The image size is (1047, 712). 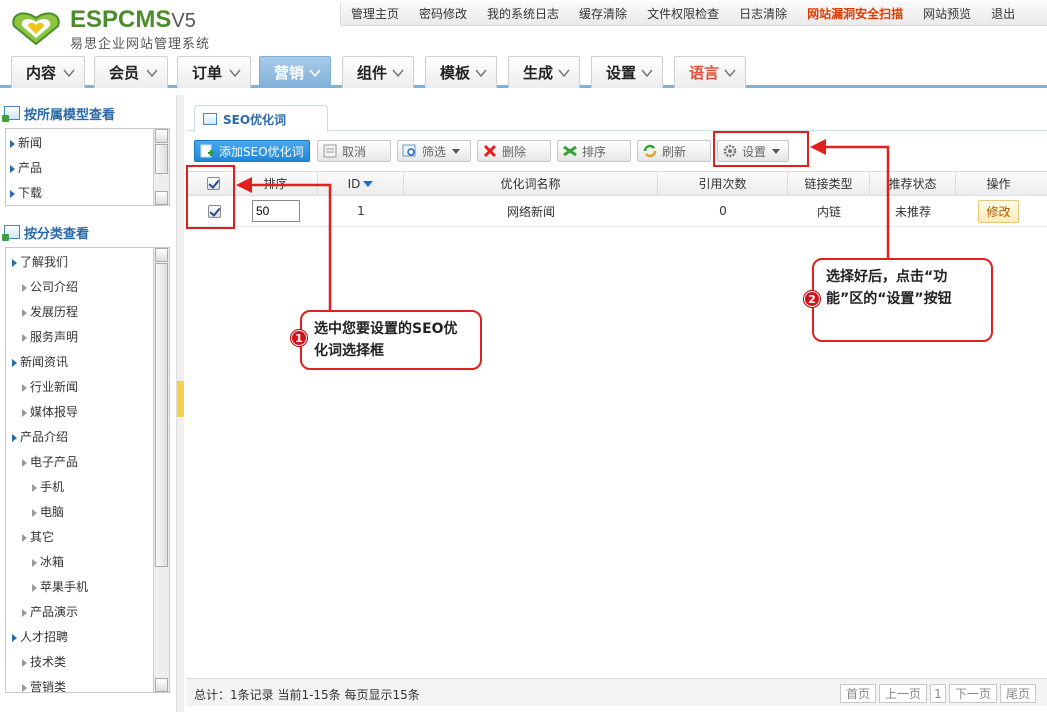 What do you see at coordinates (255, 119) in the screenshot?
I see `tab-label: SEO优化词` at bounding box center [255, 119].